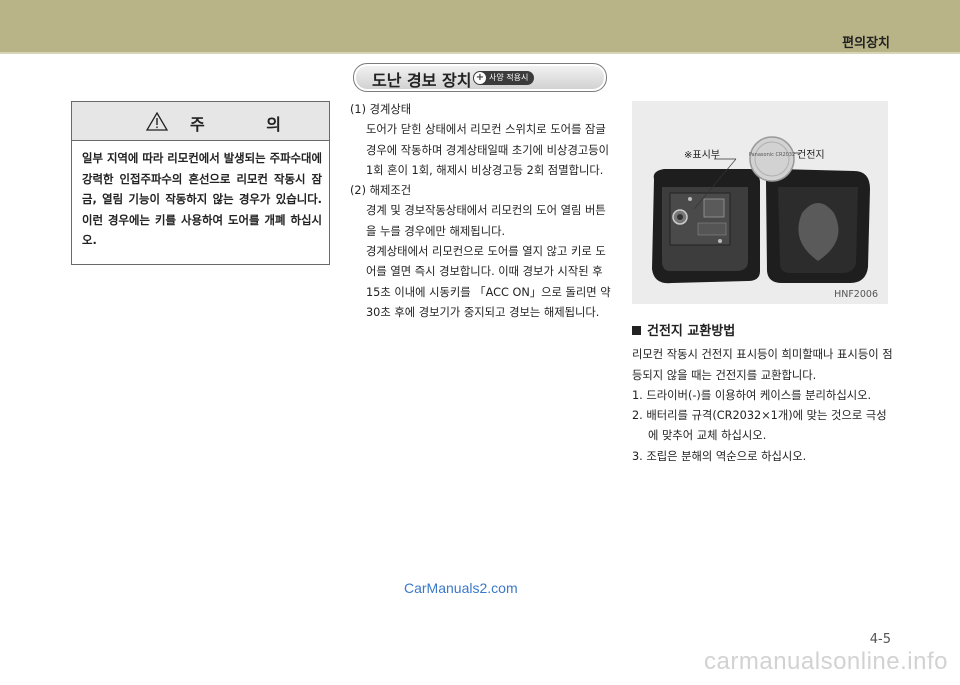  What do you see at coordinates (381, 191) in the screenshot?
I see `section-heading: (2) 해제조건` at bounding box center [381, 191].